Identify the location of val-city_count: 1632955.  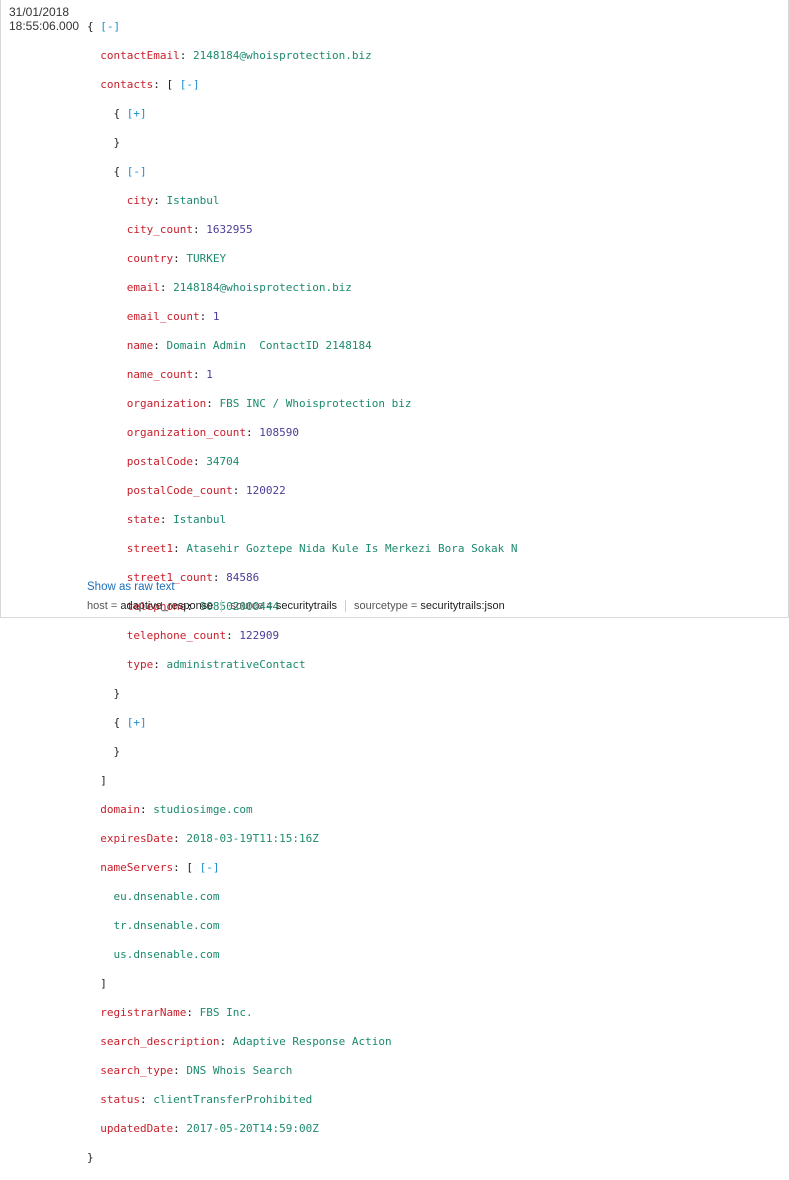
(229, 229).